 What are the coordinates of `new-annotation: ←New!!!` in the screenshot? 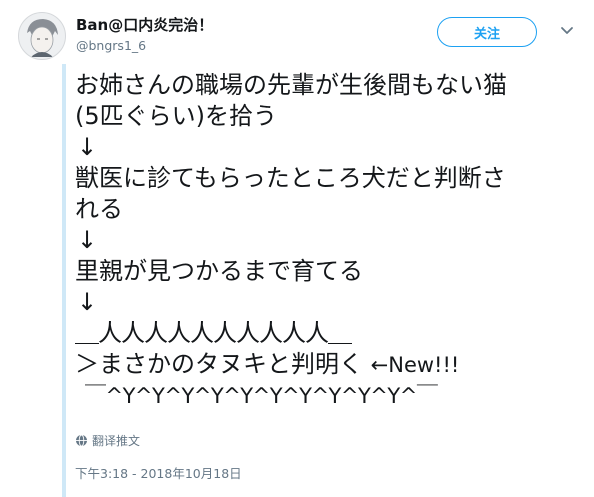 It's located at (415, 365).